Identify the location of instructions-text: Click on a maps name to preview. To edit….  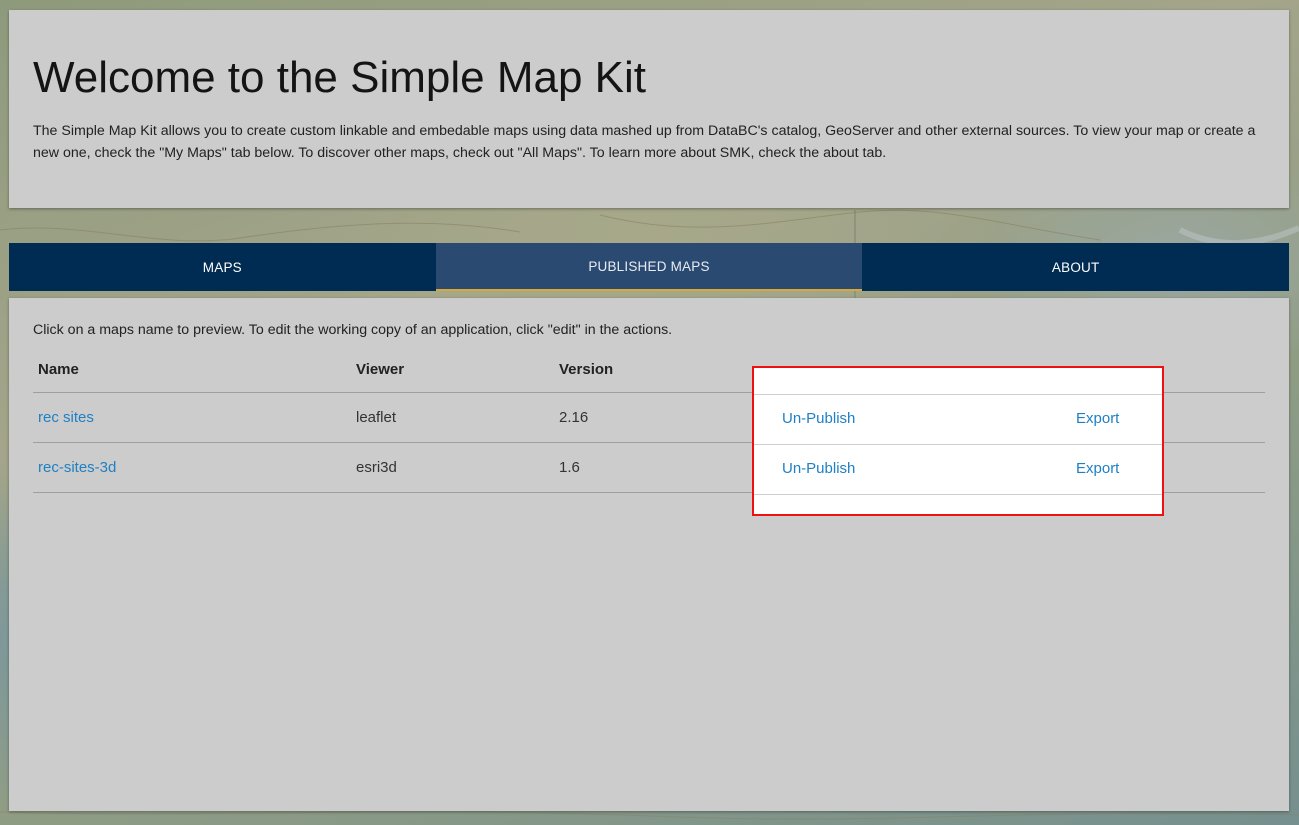
(353, 330).